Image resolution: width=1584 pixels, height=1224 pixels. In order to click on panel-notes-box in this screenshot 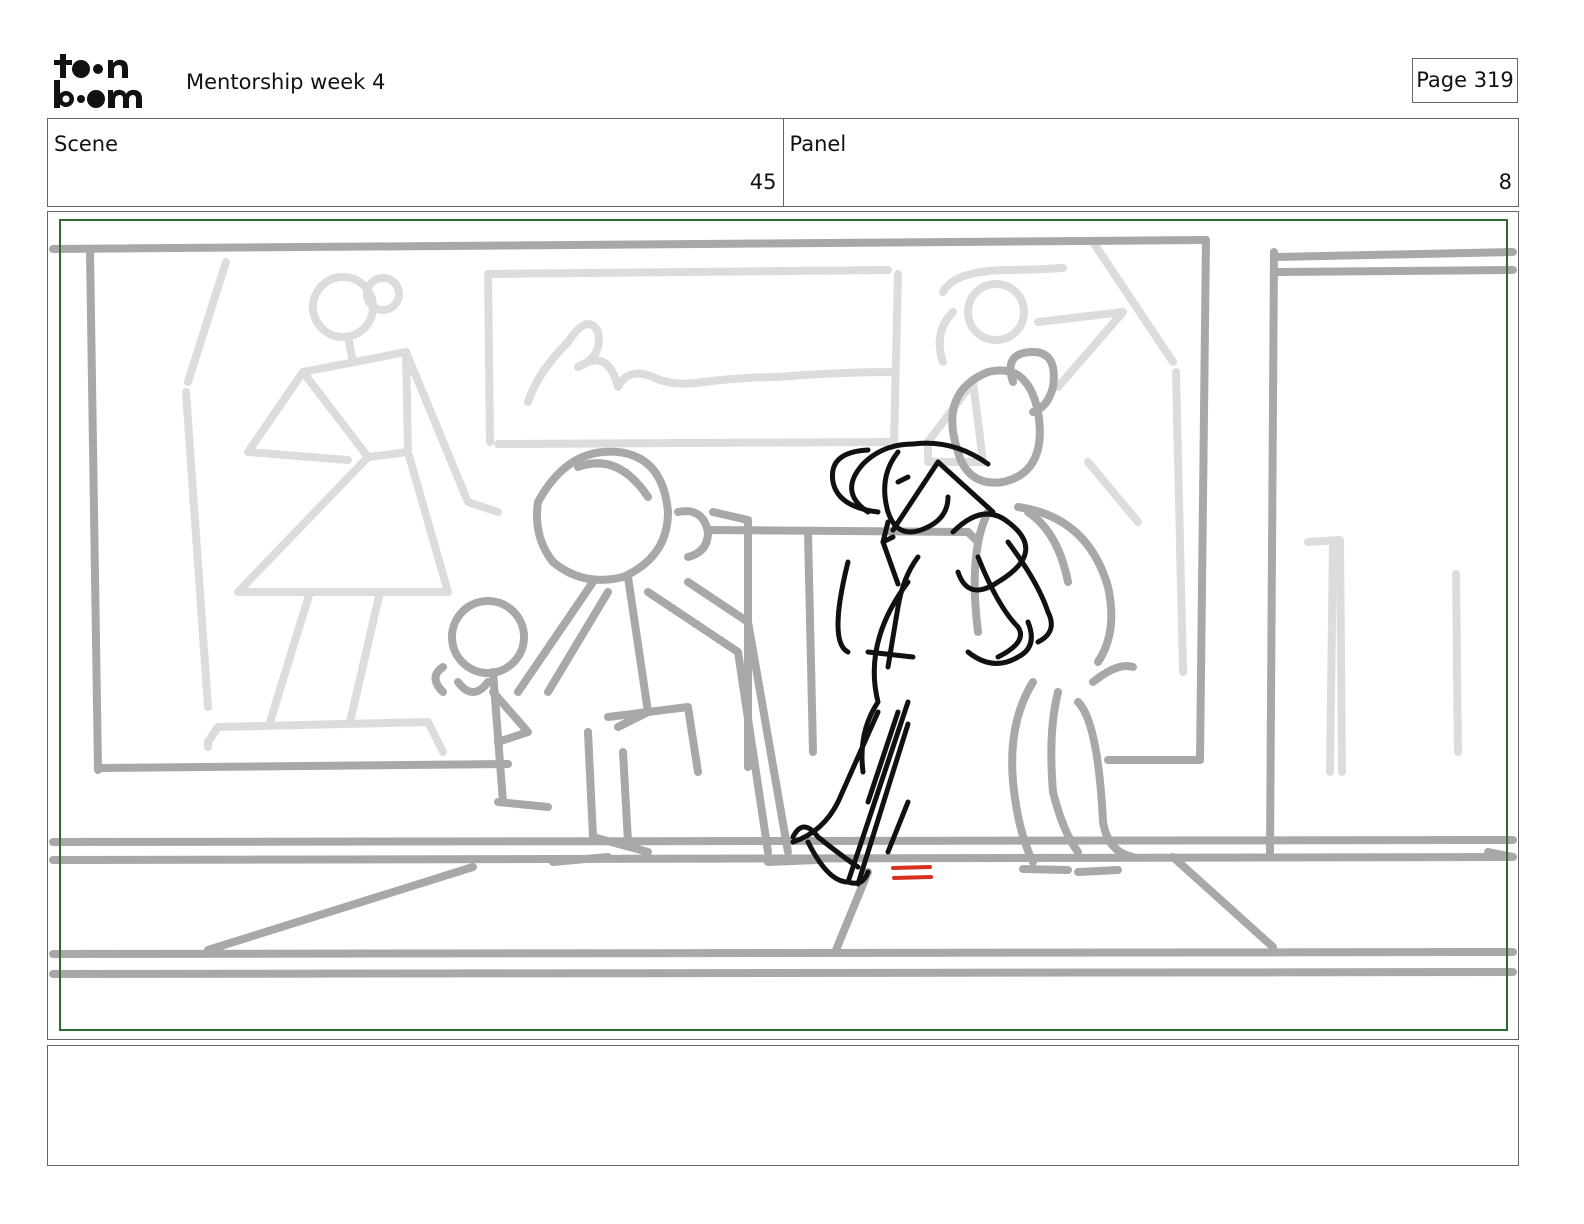, I will do `click(783, 1105)`.